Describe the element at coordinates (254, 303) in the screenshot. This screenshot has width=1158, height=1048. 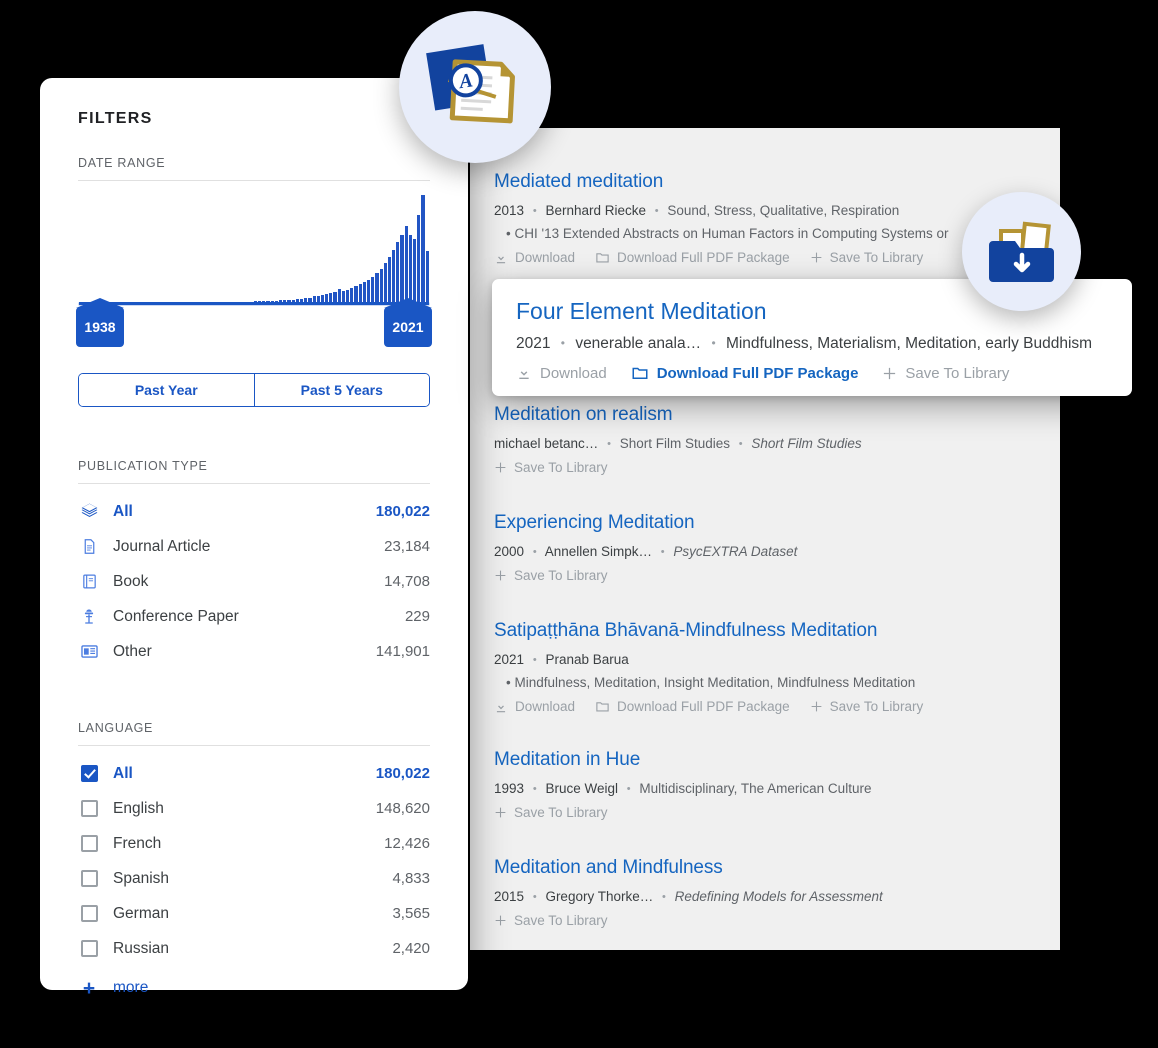
I see `range-slider-track` at that location.